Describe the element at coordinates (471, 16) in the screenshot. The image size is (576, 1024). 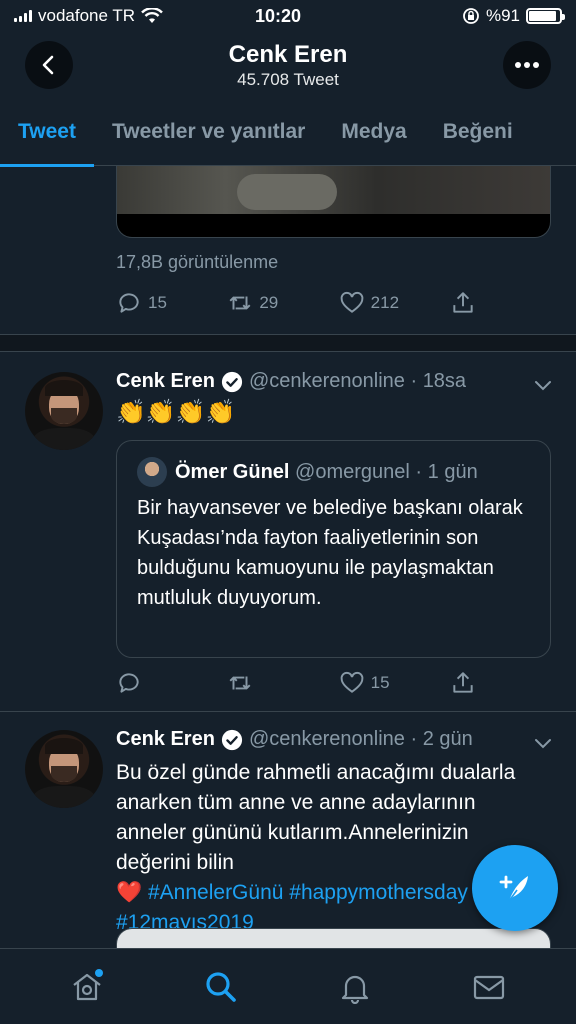
I see `orientation-lock-icon` at that location.